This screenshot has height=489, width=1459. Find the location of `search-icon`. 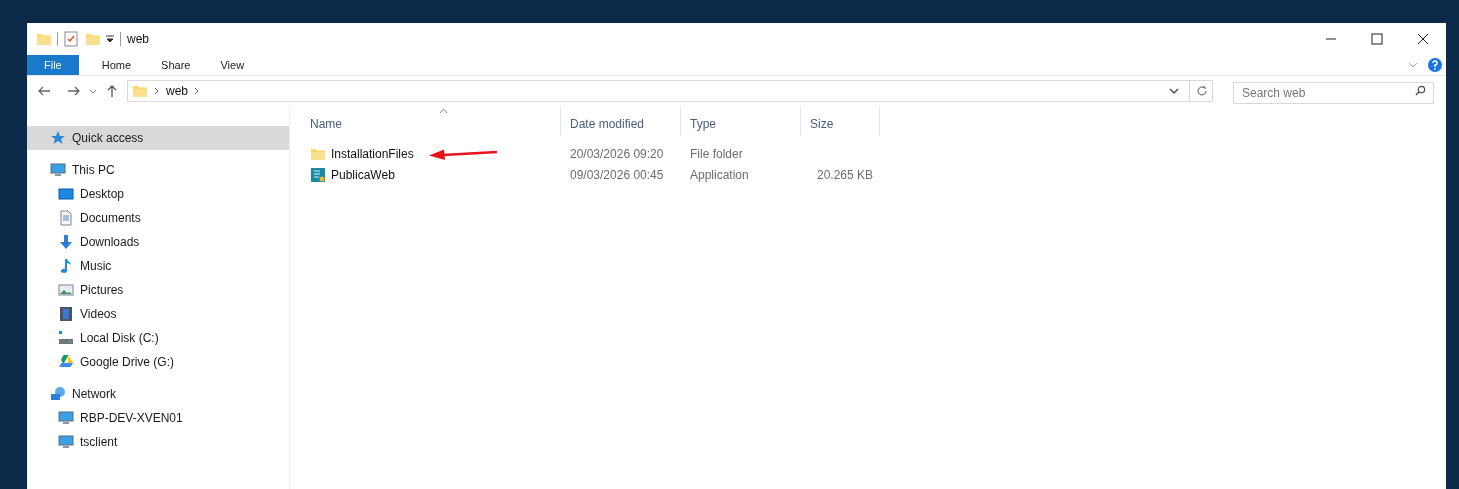

search-icon is located at coordinates (1420, 90).